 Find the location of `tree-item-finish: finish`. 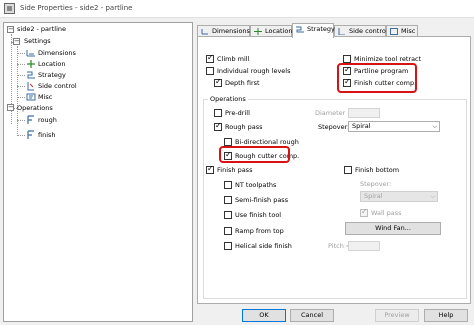

tree-item-finish: finish is located at coordinates (47, 135).